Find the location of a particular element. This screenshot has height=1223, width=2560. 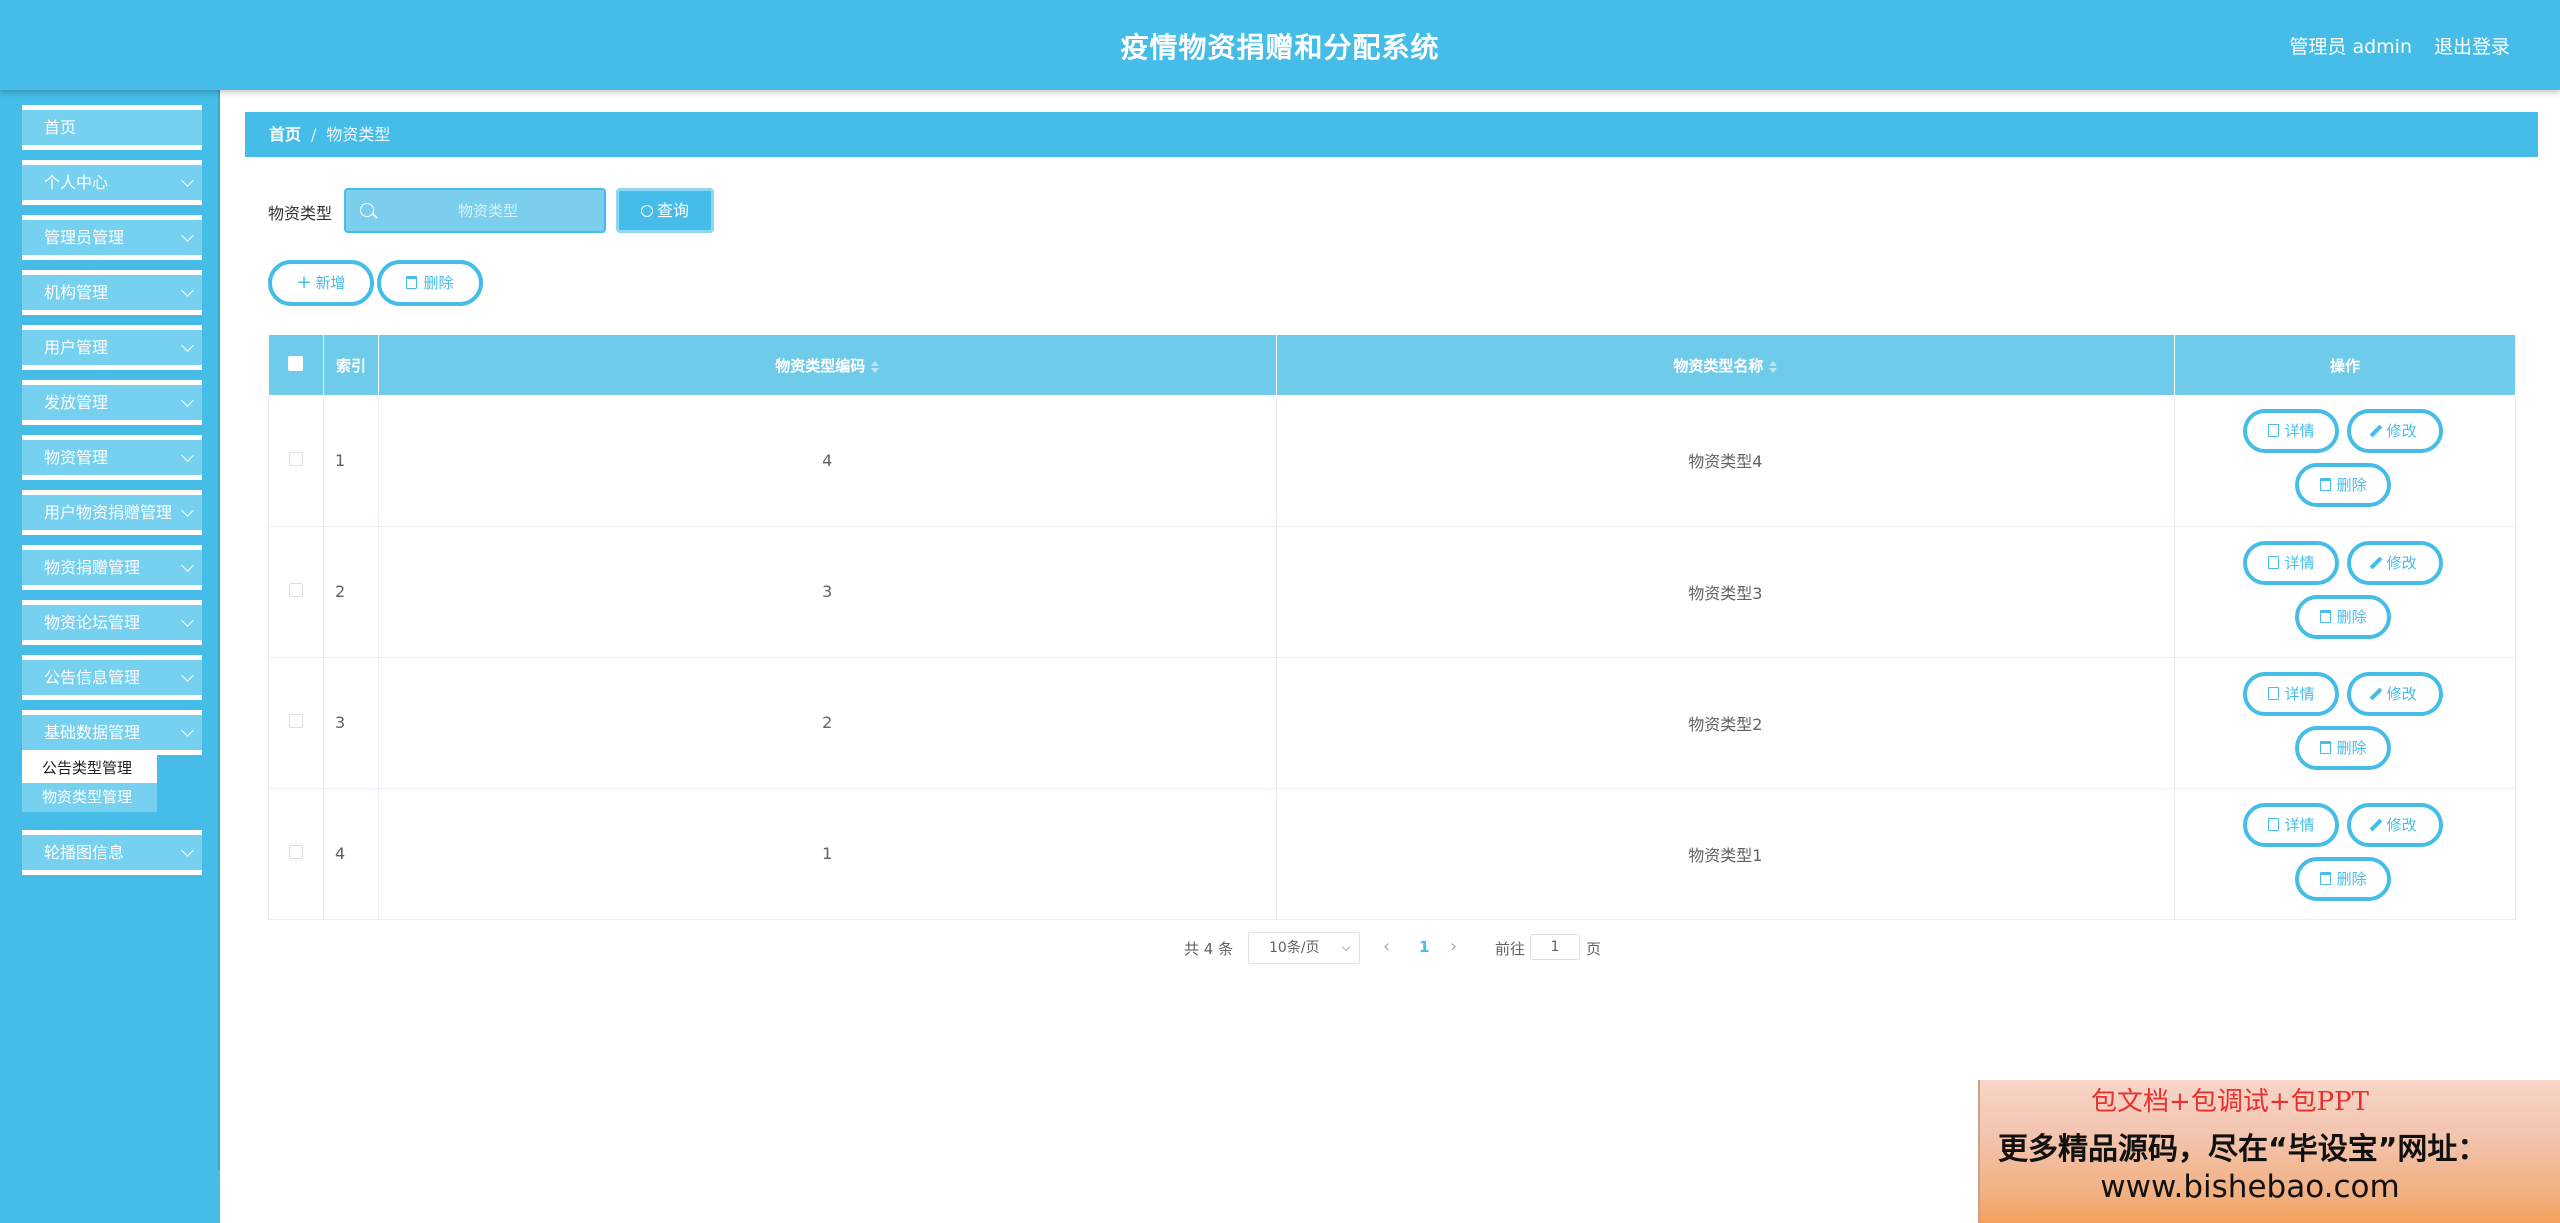

current-user: 管理员 admin is located at coordinates (2350, 47).